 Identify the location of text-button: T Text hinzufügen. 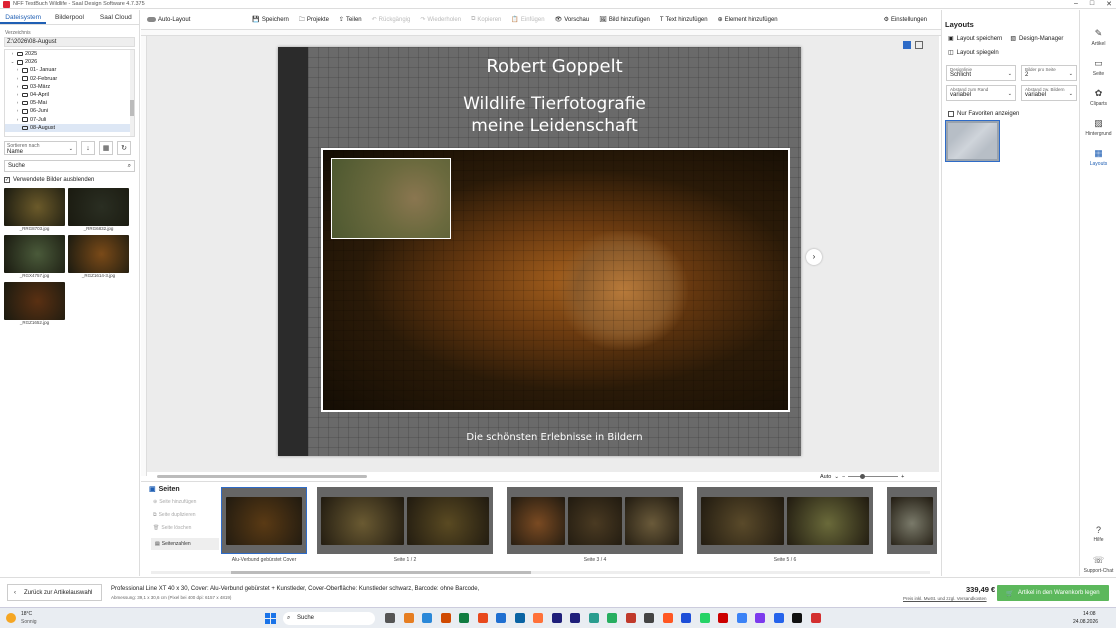
(684, 20).